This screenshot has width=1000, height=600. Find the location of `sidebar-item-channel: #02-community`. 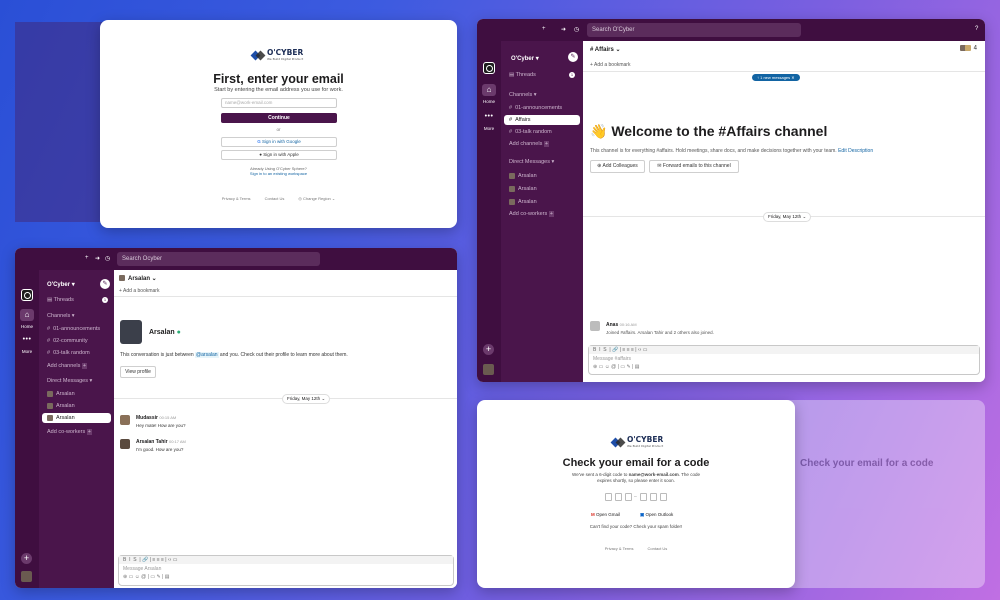

sidebar-item-channel: #02-community is located at coordinates (76, 341).